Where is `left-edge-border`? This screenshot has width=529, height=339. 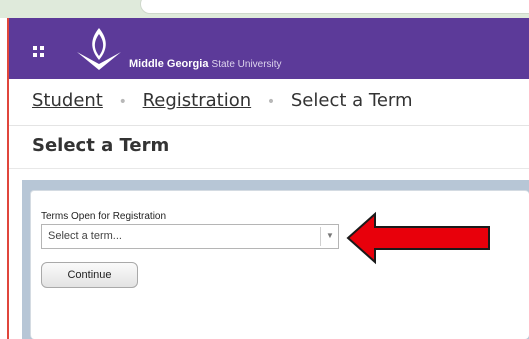 left-edge-border is located at coordinates (4, 178).